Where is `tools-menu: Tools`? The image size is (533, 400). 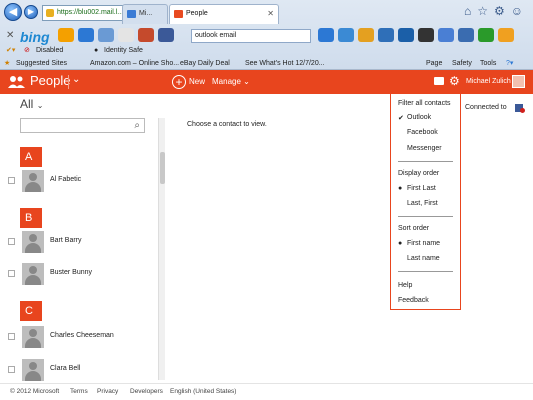
tools-menu: Tools is located at coordinates (488, 63).